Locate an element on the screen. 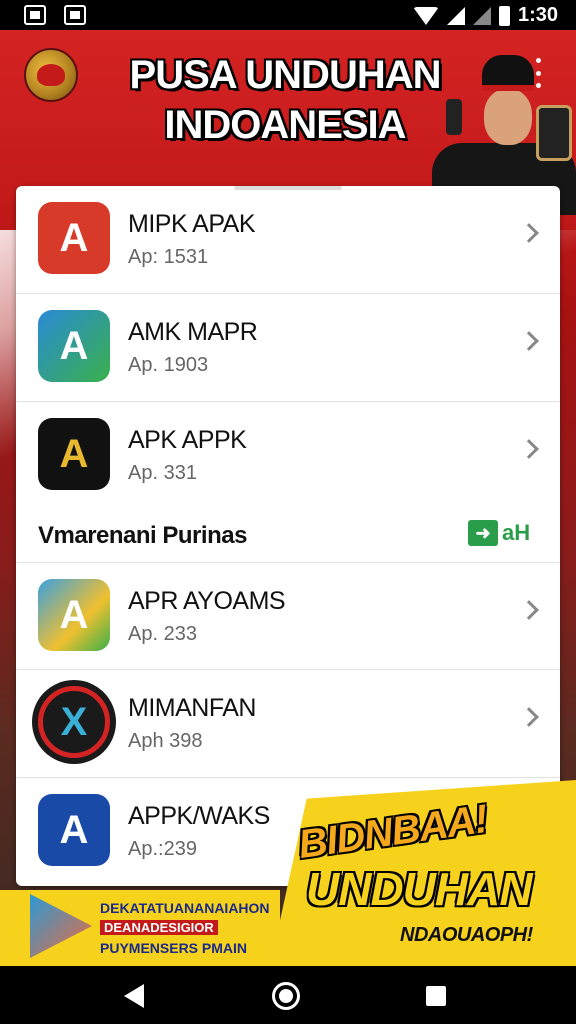  ad-text-line1: DEKATATUANANAIAHON is located at coordinates (185, 908).